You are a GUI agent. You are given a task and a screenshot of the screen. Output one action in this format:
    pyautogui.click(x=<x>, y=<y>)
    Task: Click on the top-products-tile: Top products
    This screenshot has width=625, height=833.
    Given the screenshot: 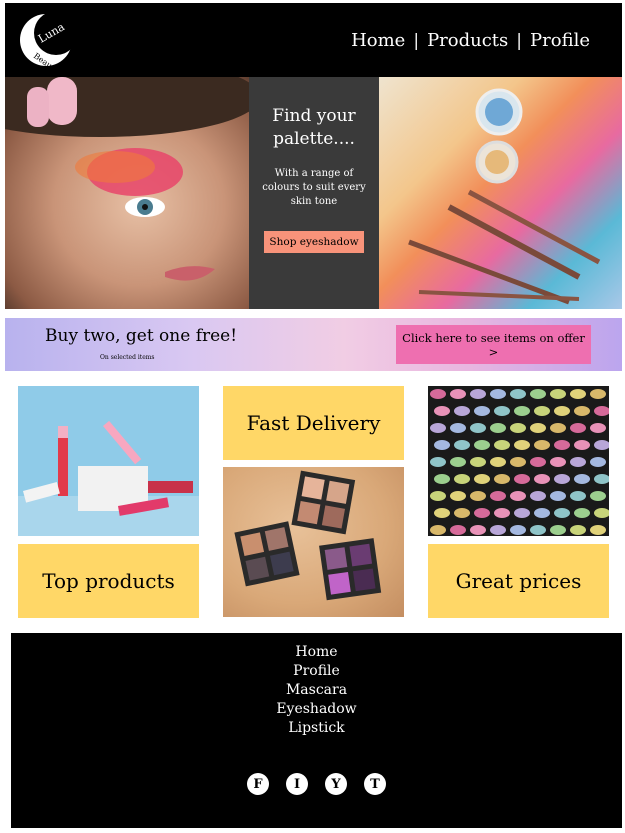 What is the action you would take?
    pyautogui.click(x=108, y=581)
    